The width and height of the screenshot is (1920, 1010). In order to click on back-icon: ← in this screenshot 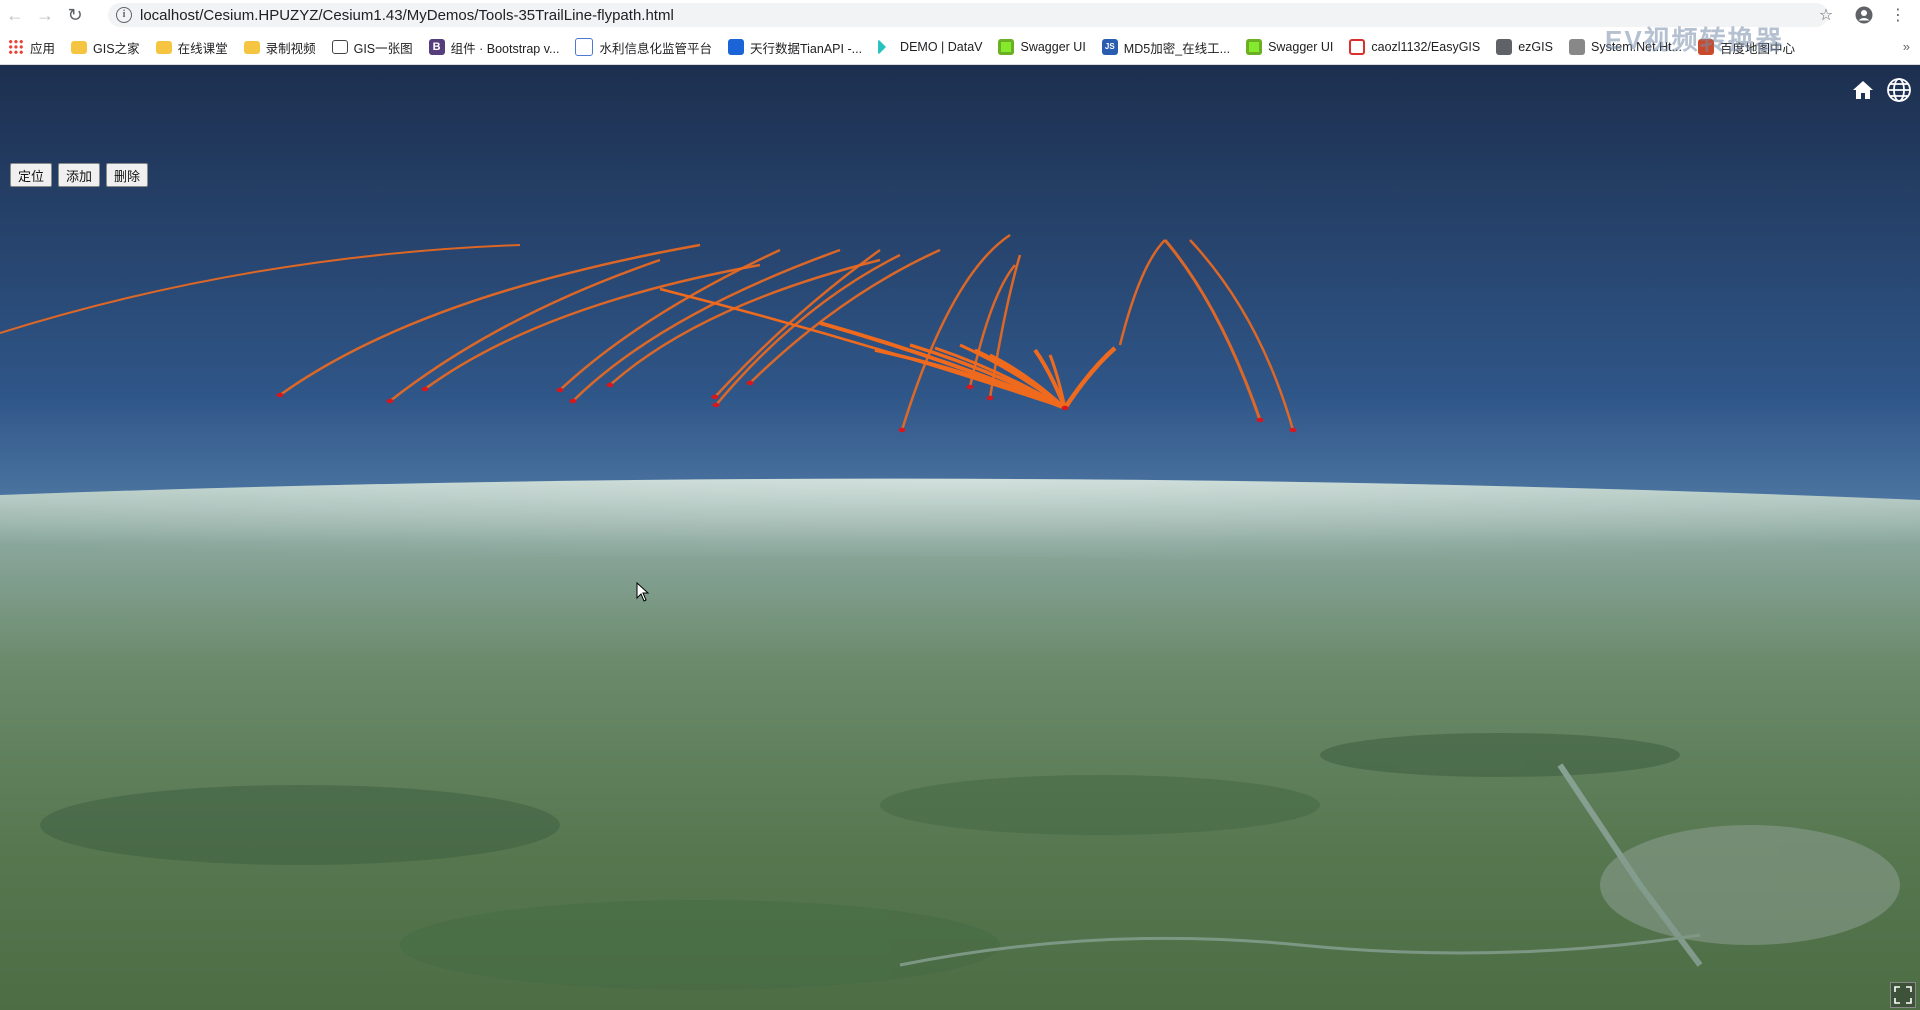, I will do `click(15, 15)`.